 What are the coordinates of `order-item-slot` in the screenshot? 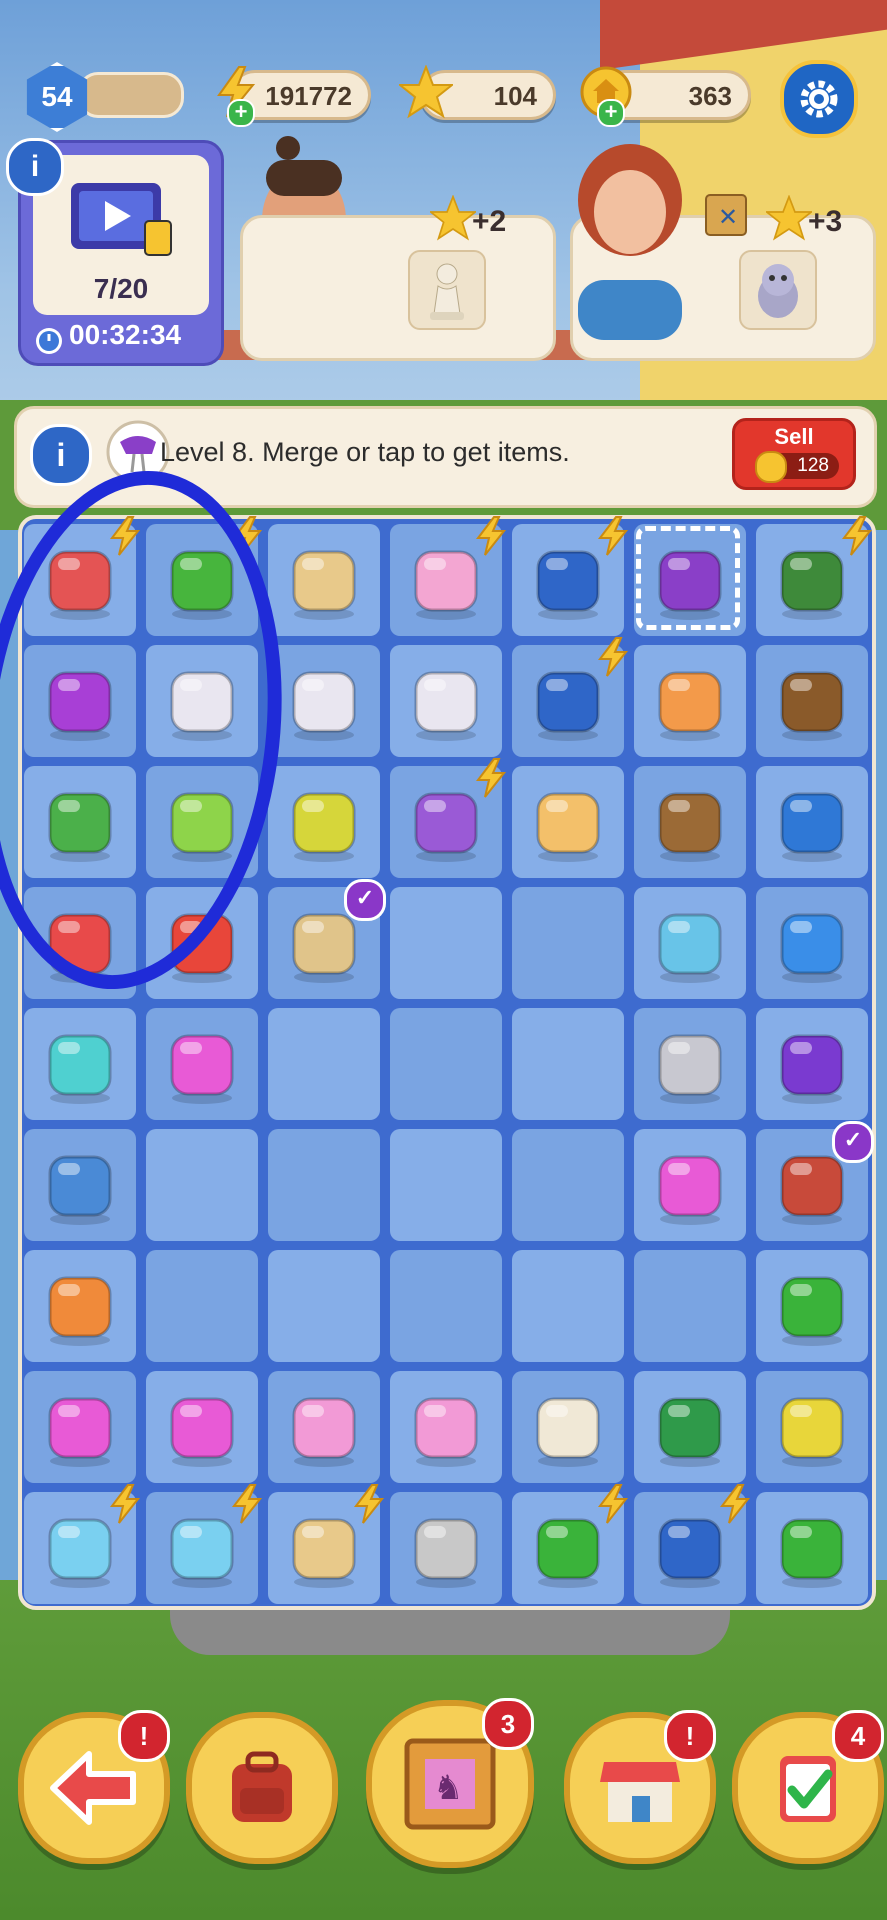 It's located at (778, 290).